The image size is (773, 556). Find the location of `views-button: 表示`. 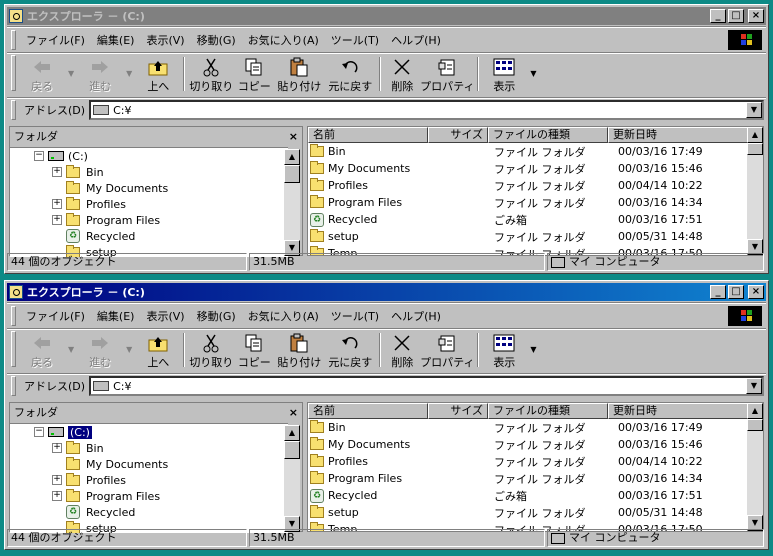

views-button: 表示 is located at coordinates (504, 350).